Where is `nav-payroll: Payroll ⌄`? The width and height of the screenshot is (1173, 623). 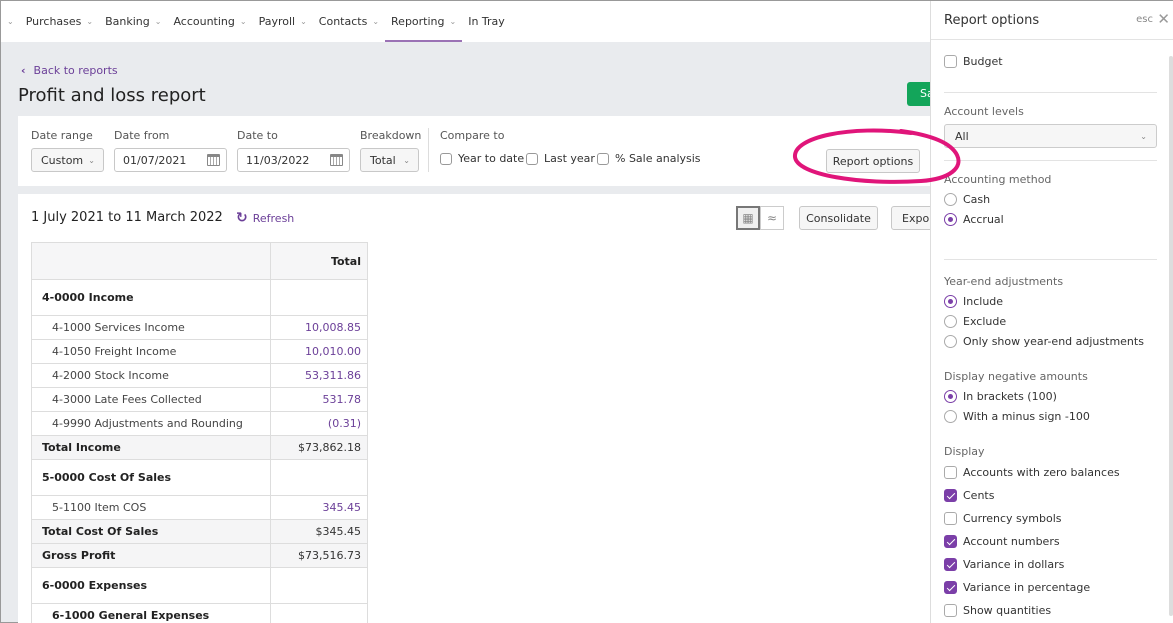
nav-payroll: Payroll ⌄ is located at coordinates (283, 21).